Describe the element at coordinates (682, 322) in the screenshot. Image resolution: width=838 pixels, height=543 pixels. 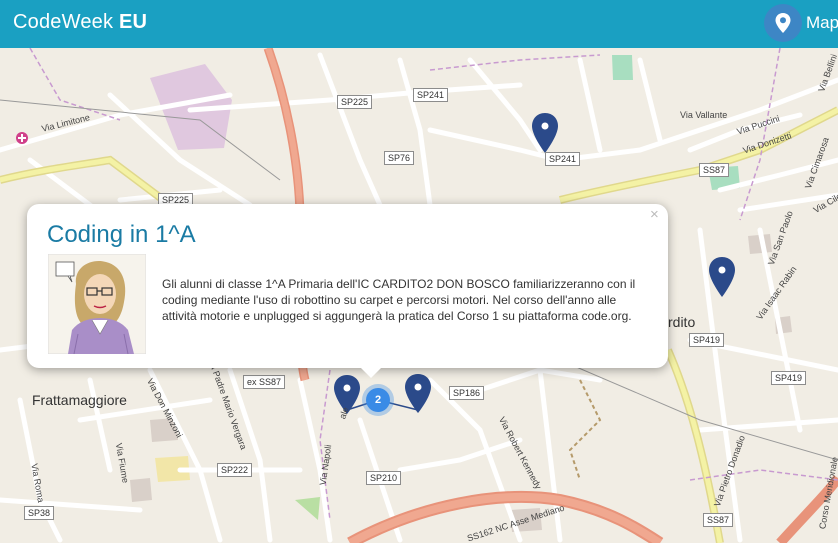
I see `town-label: rdito` at that location.